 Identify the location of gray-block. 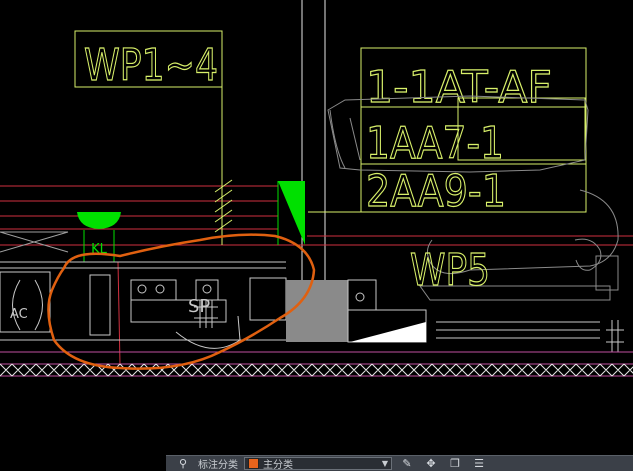
(317, 311).